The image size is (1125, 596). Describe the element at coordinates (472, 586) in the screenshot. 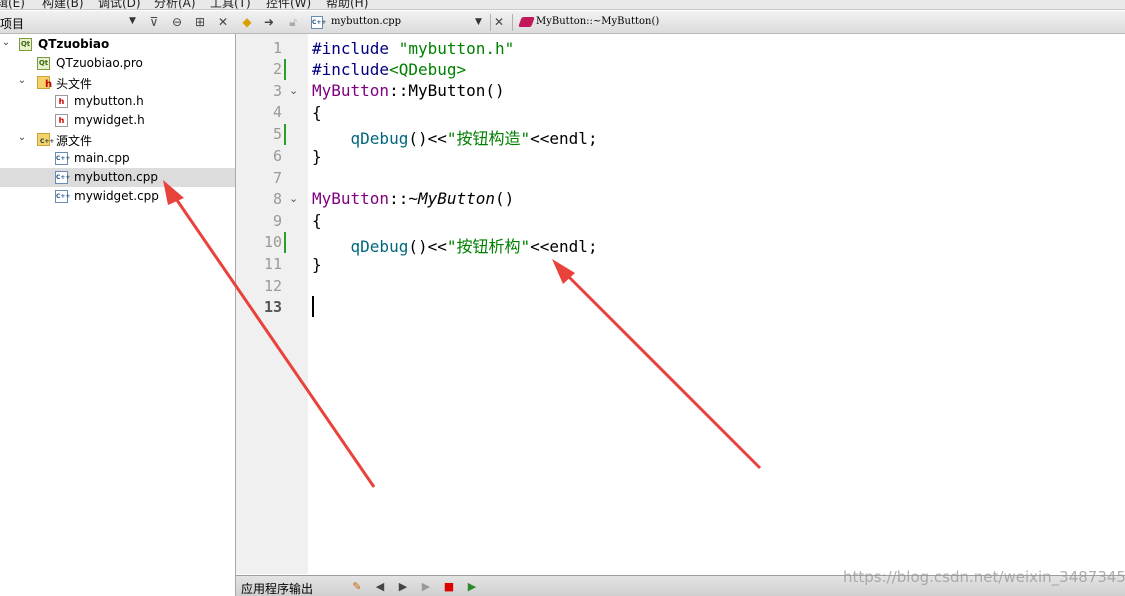

I see `debug-run-icon: ▶` at that location.